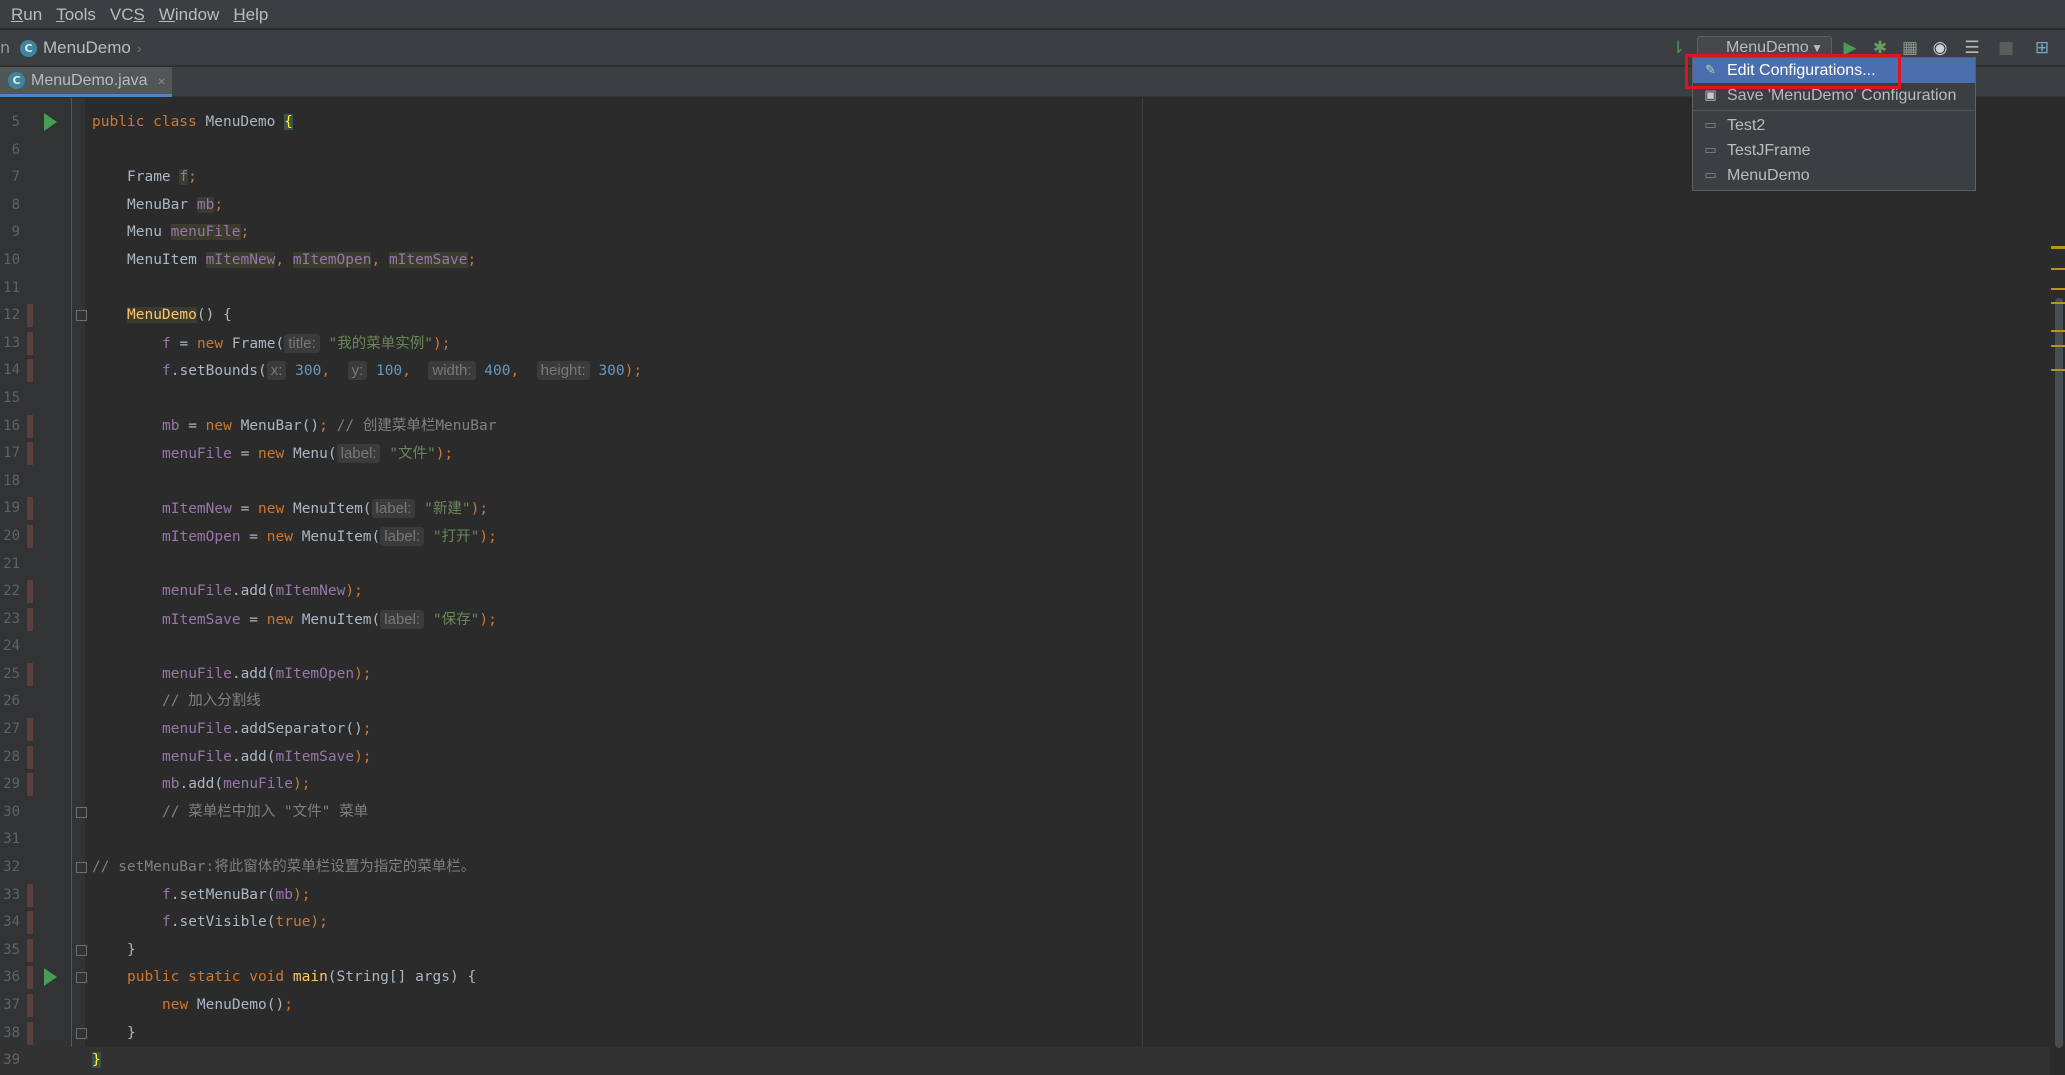 The height and width of the screenshot is (1075, 2065). Describe the element at coordinates (250, 14) in the screenshot. I see `menu-help: Help` at that location.